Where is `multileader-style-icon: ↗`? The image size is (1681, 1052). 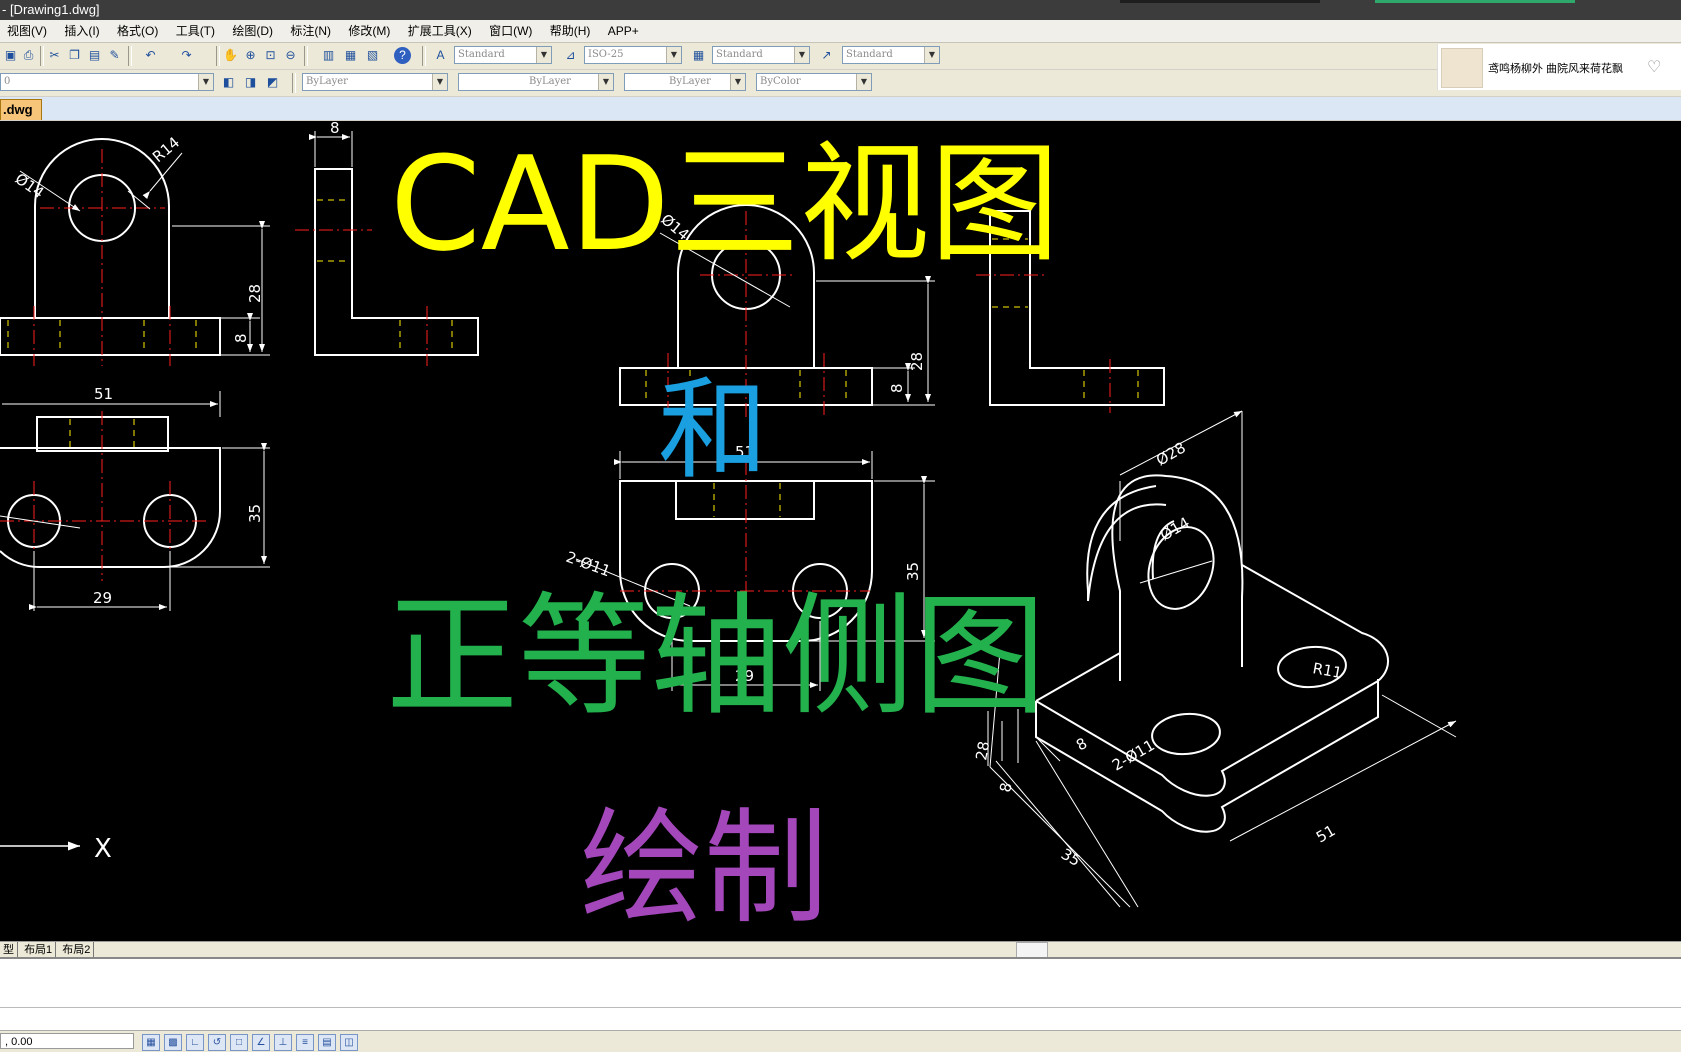
multileader-style-icon: ↗ is located at coordinates (826, 55).